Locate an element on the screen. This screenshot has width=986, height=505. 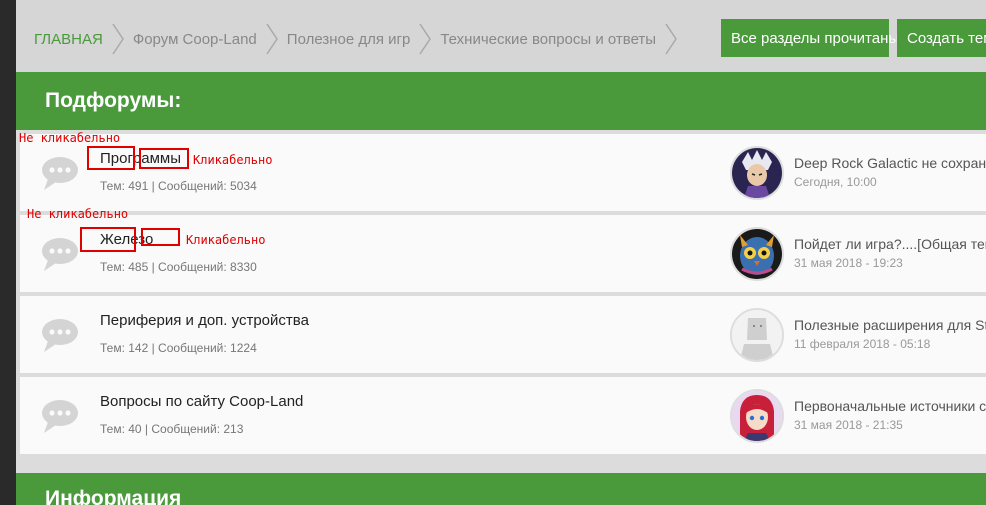
last-post-date: Сегодня, 10:00 is located at coordinates (835, 182).